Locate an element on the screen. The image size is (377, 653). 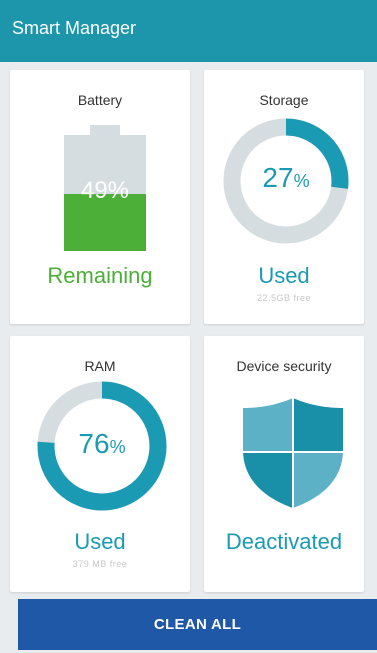
shield-icon is located at coordinates (293, 453).